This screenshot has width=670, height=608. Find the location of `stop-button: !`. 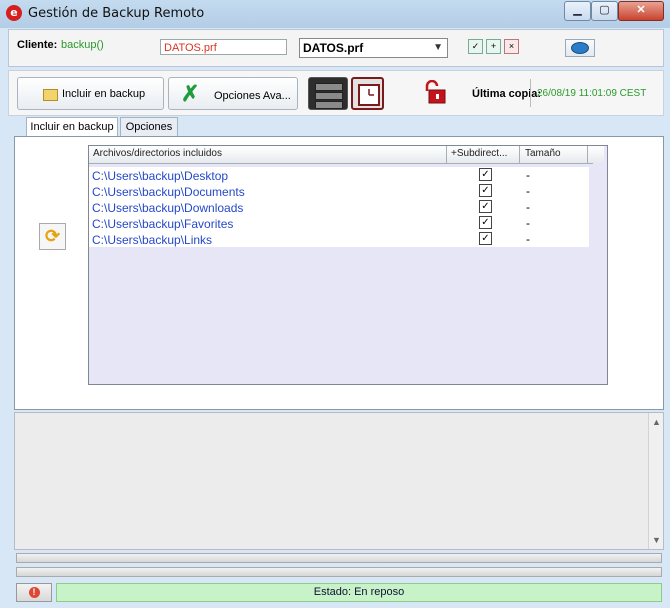

stop-button: ! is located at coordinates (34, 592).